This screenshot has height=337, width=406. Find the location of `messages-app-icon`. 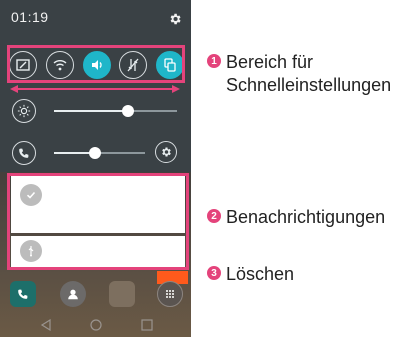

messages-app-icon is located at coordinates (122, 294).